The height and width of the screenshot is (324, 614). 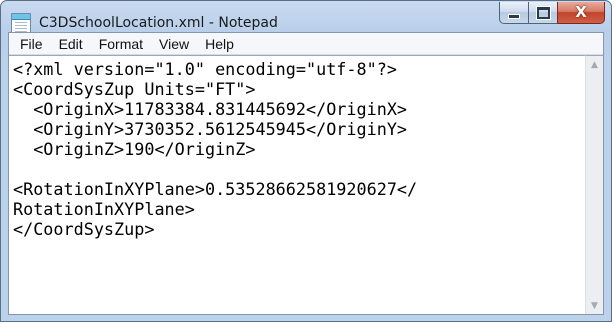 What do you see at coordinates (121, 44) in the screenshot?
I see `menu-format: Format` at bounding box center [121, 44].